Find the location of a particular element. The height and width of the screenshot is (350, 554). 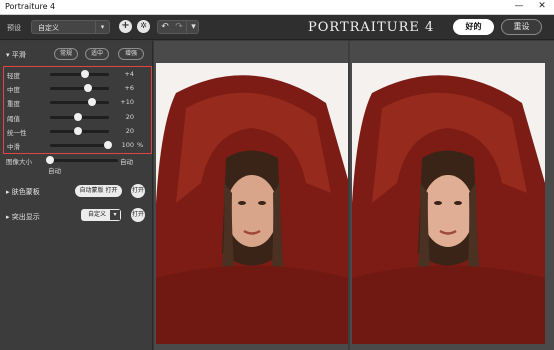

mode-strong-button: 增强 is located at coordinates (131, 54).